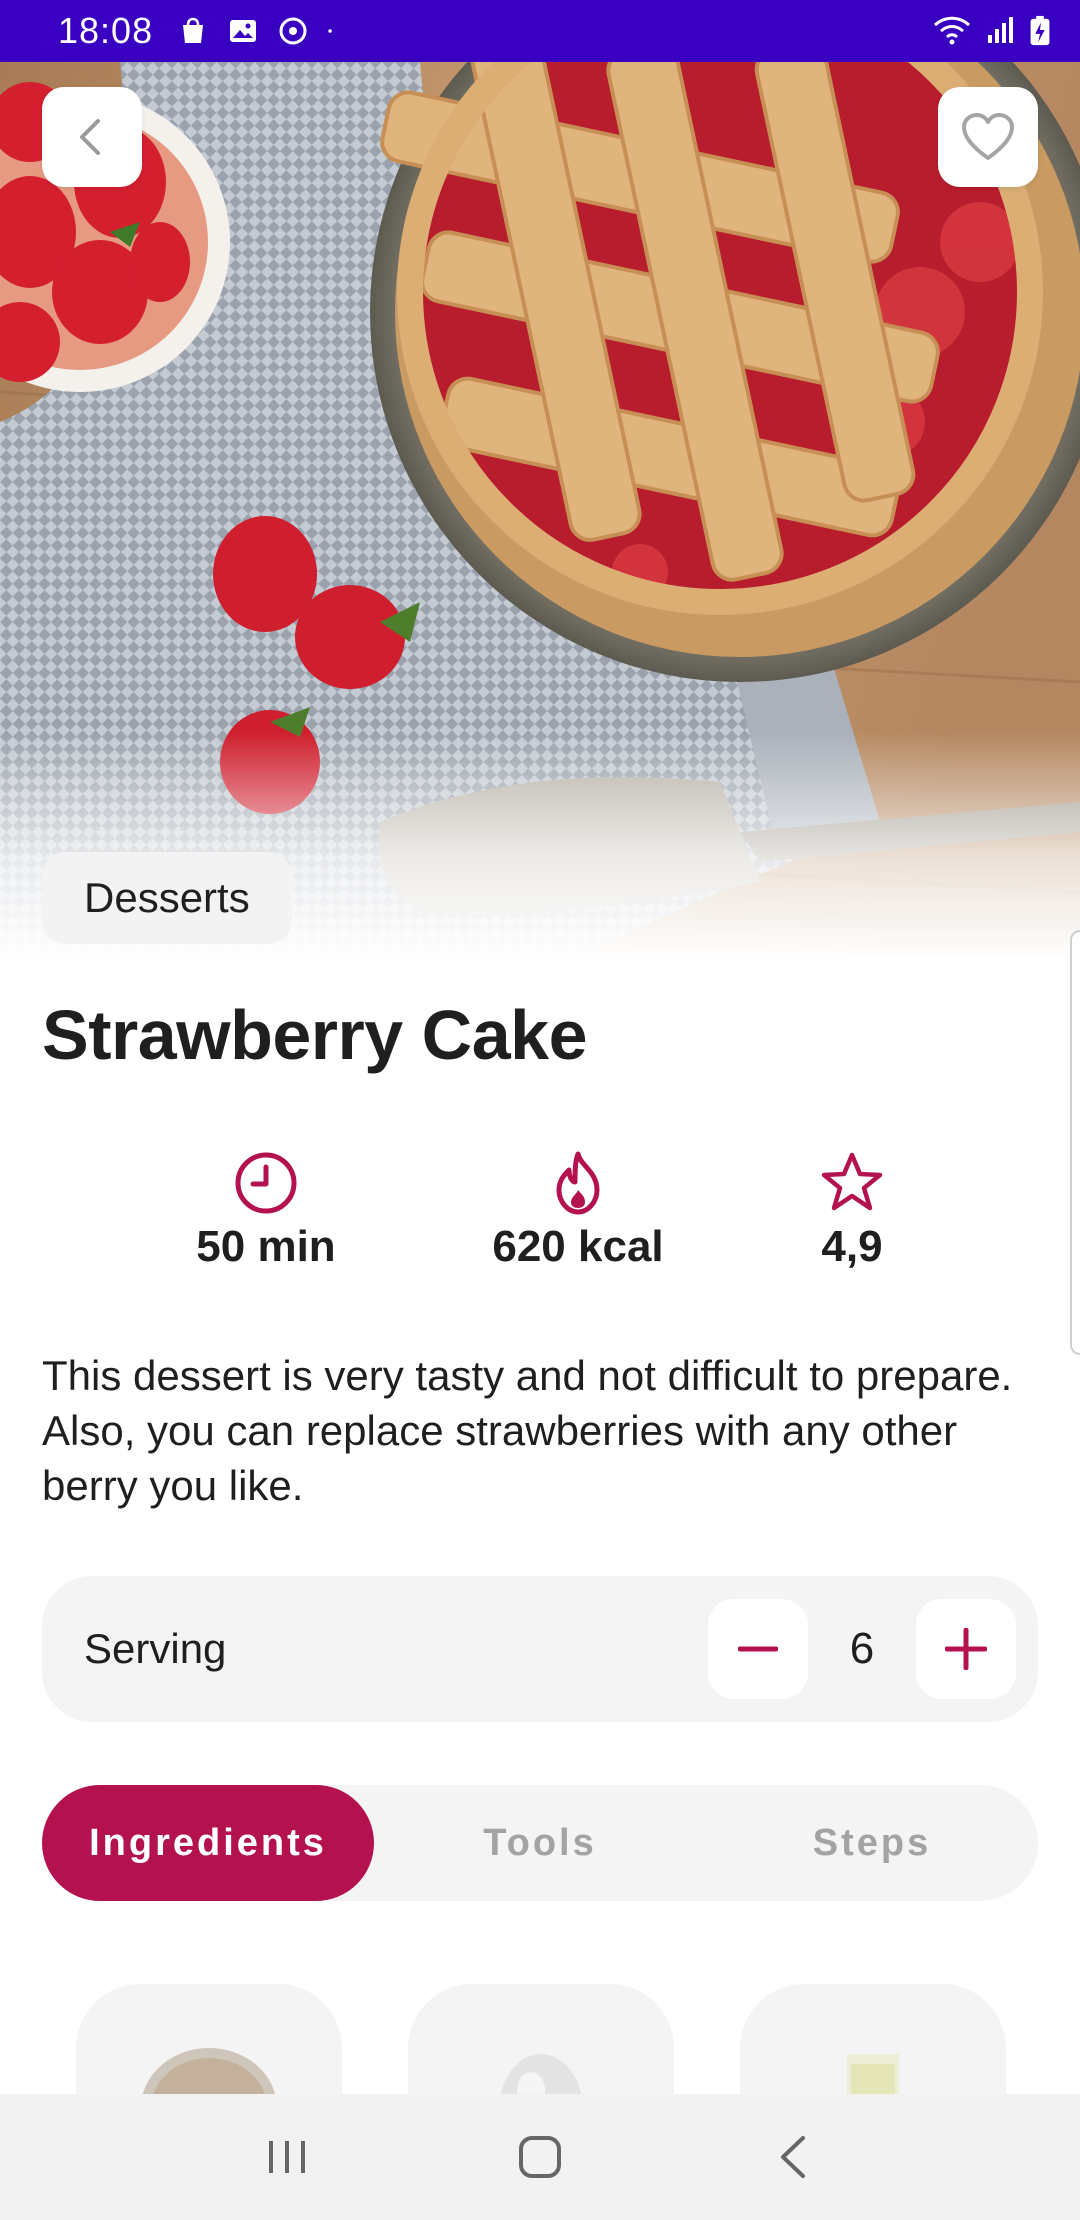 The height and width of the screenshot is (2220, 1080). I want to click on status-time: 18:08, so click(106, 30).